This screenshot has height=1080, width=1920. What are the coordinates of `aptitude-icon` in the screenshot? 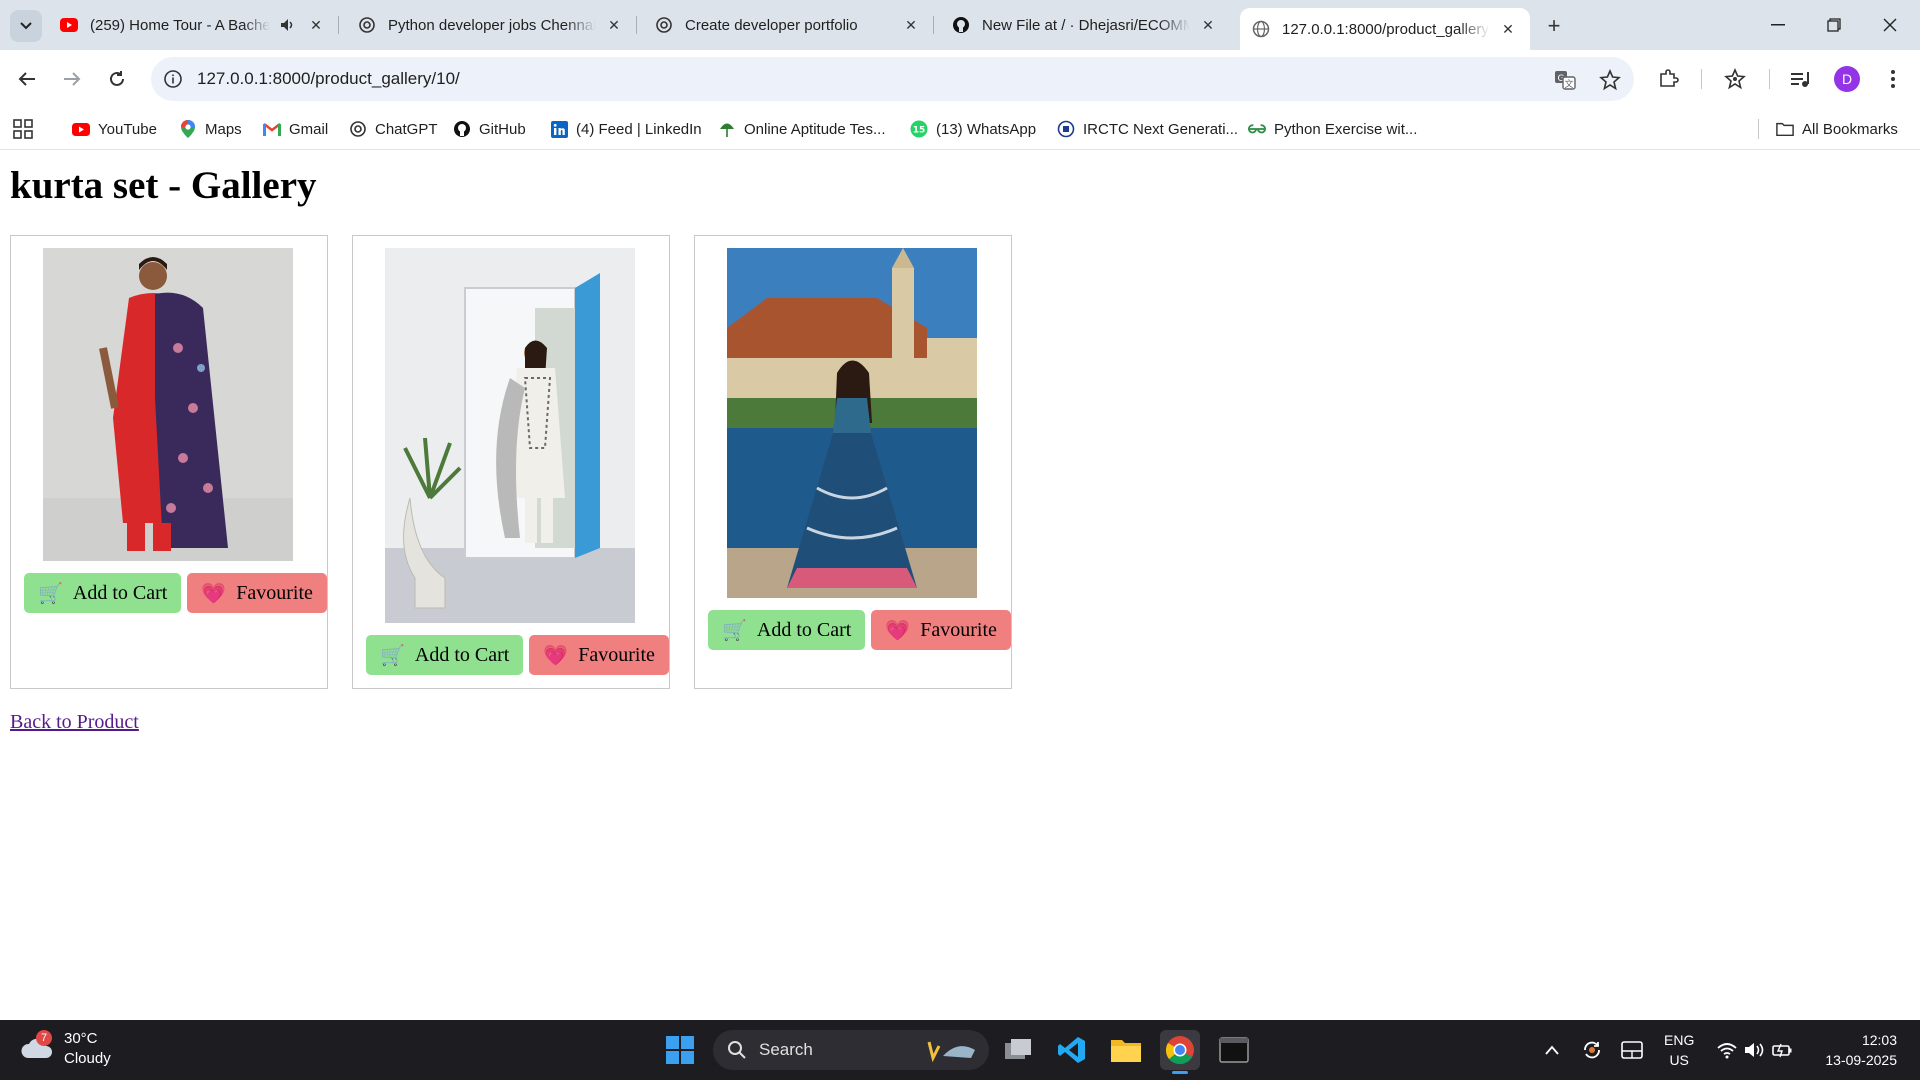 It's located at (727, 129).